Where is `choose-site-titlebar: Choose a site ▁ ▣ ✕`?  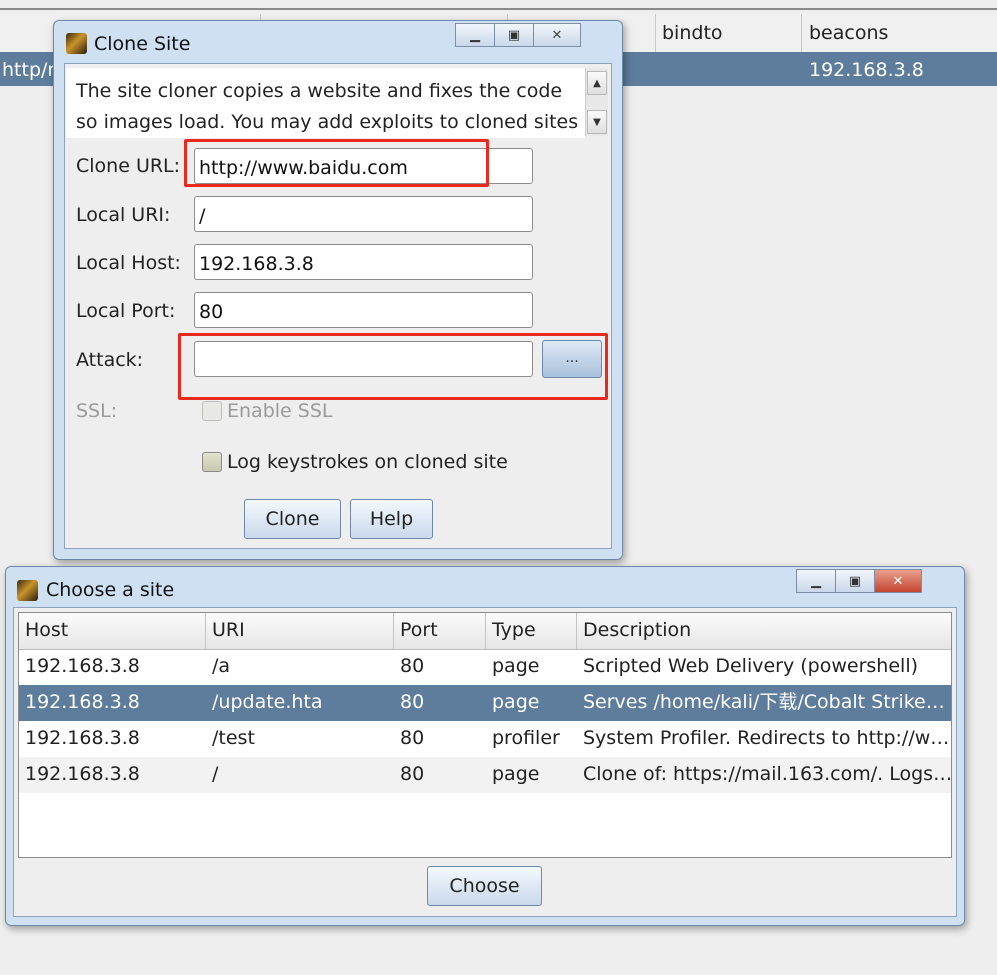 choose-site-titlebar: Choose a site ▁ ▣ ✕ is located at coordinates (485, 587).